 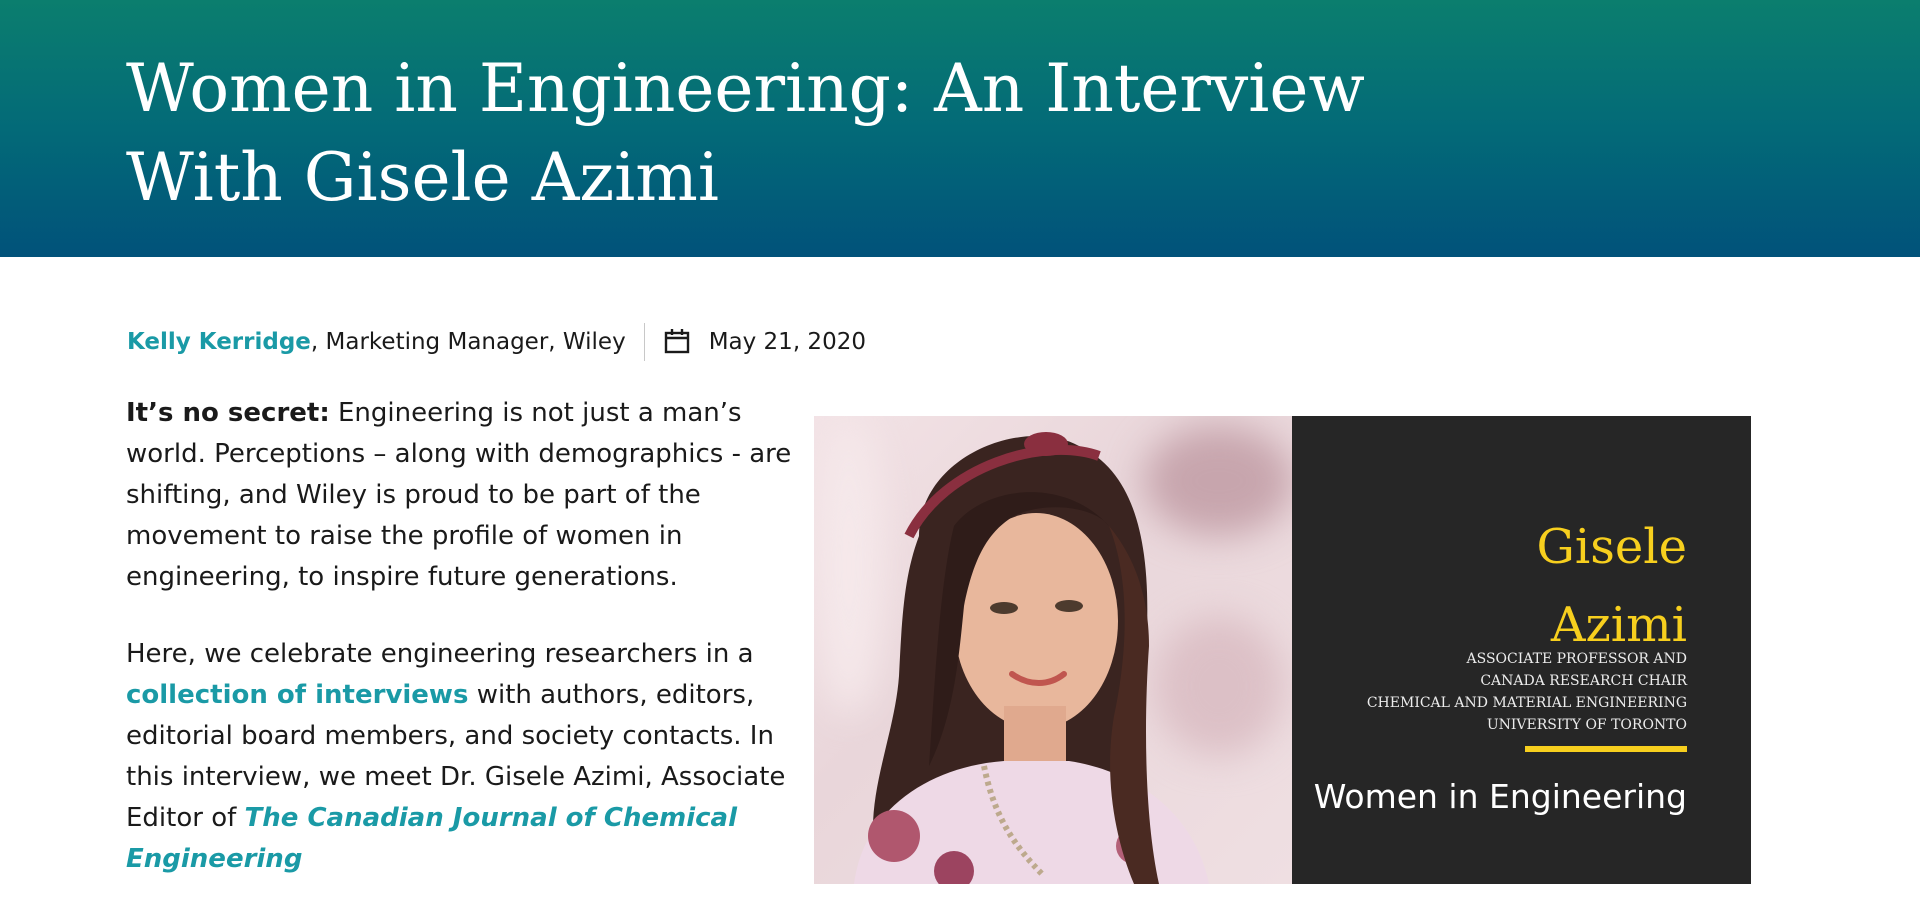 I want to click on lead-in: It’s no secret:, so click(x=228, y=413).